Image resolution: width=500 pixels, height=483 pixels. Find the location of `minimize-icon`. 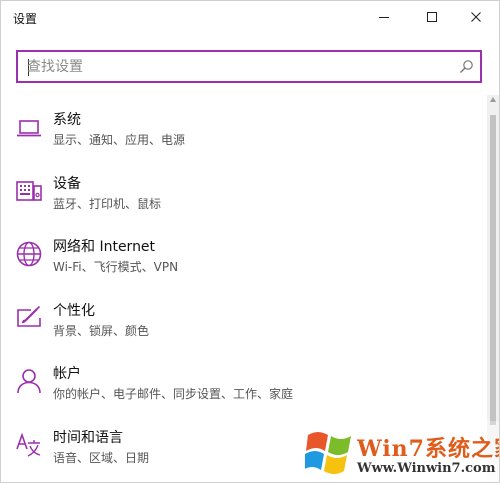

minimize-icon is located at coordinates (384, 17).